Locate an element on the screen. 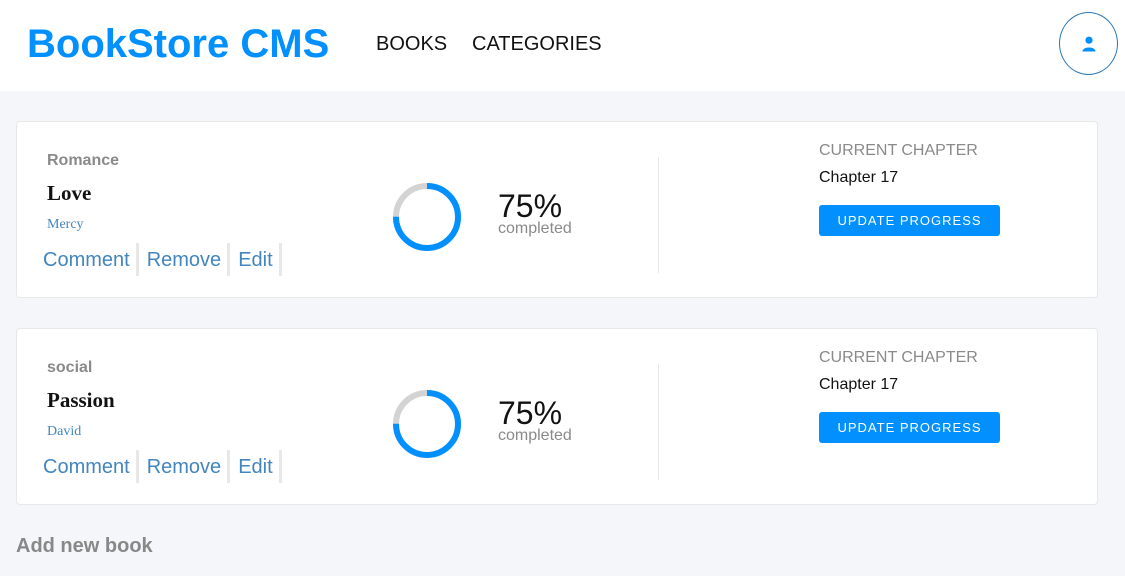 Image resolution: width=1125 pixels, height=576 pixels. book-title: Passion is located at coordinates (81, 400).